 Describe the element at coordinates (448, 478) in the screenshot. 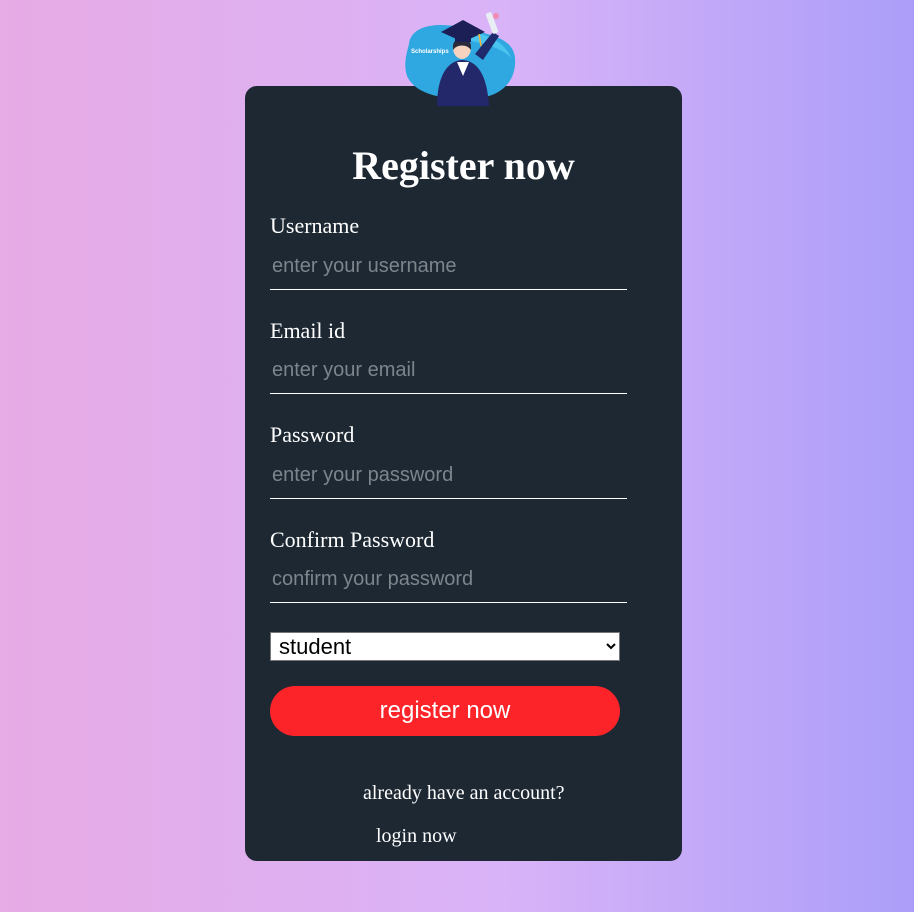

I see `password-input` at that location.